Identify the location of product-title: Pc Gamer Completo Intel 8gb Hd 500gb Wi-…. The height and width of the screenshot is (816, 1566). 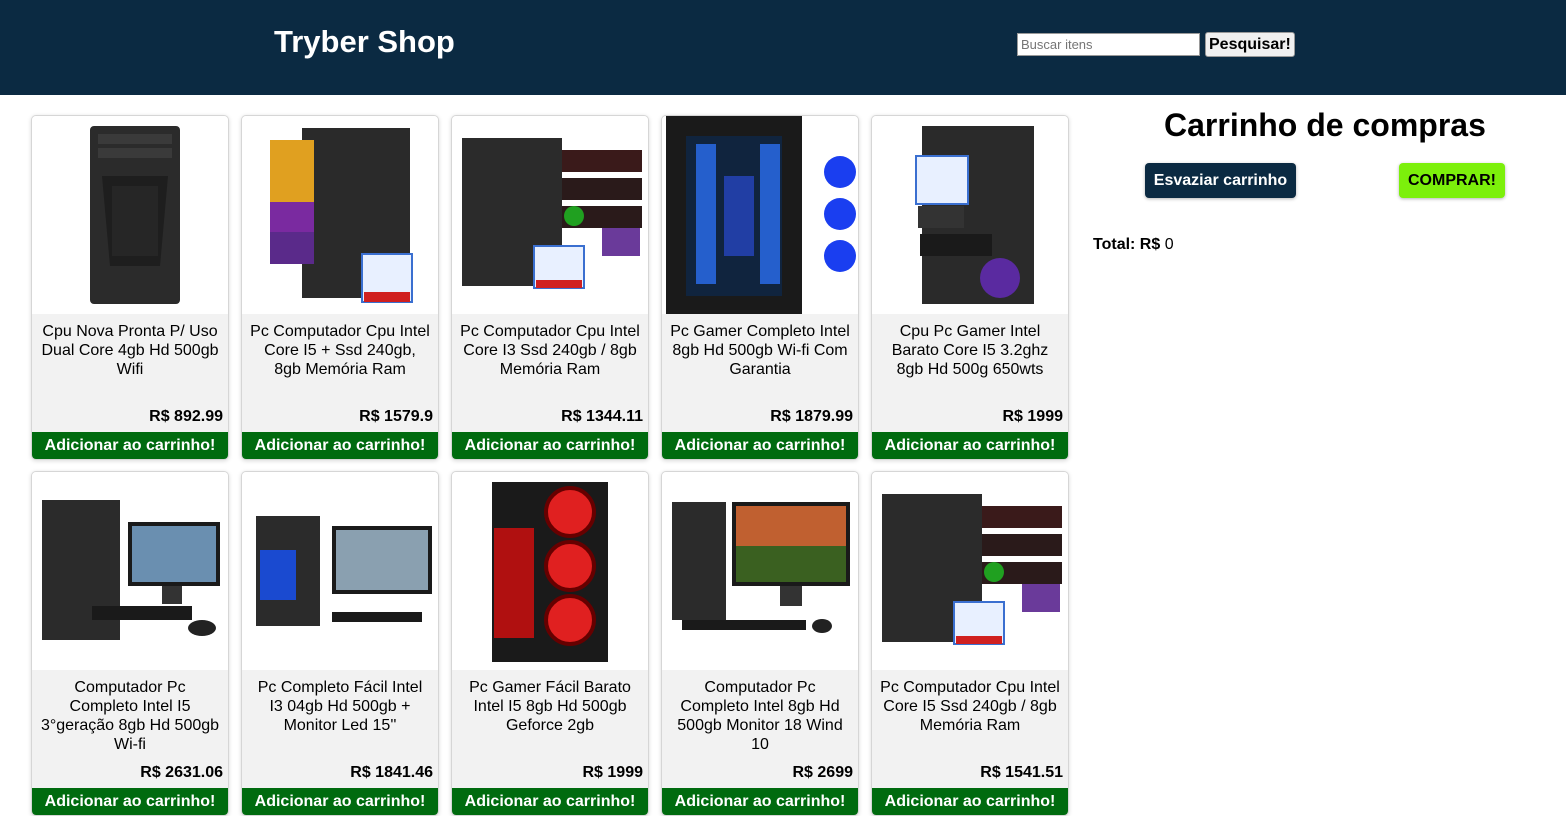
(760, 350).